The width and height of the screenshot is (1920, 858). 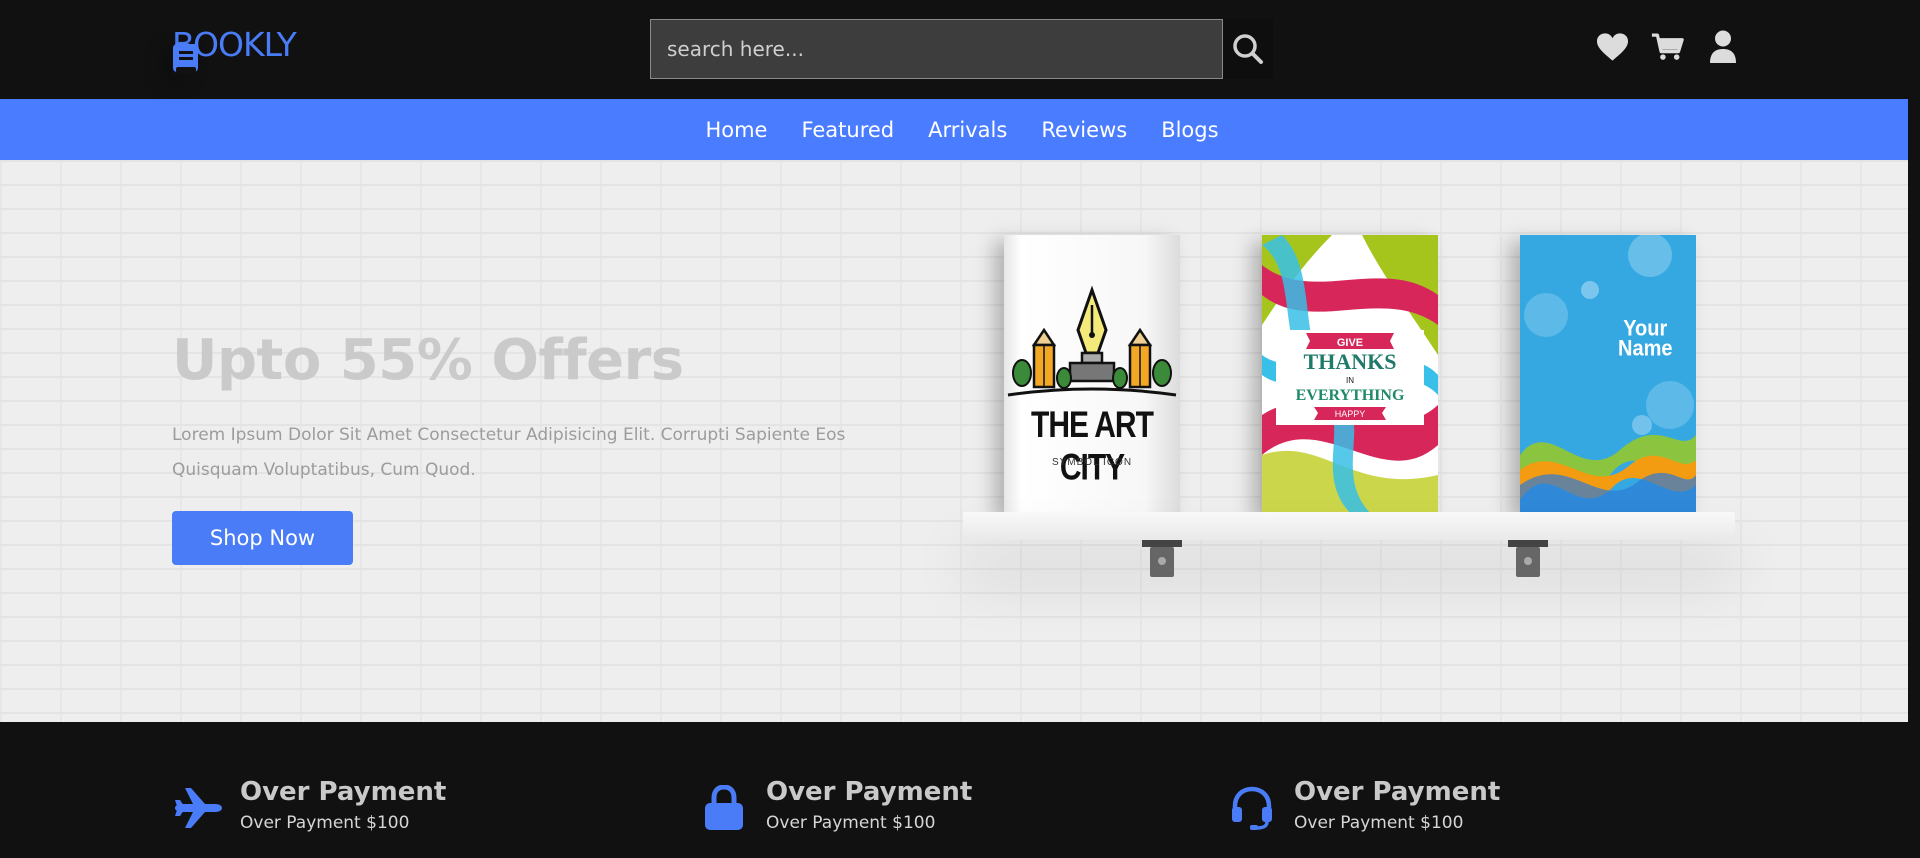 What do you see at coordinates (967, 130) in the screenshot?
I see `nav-arrivals: Arrivals` at bounding box center [967, 130].